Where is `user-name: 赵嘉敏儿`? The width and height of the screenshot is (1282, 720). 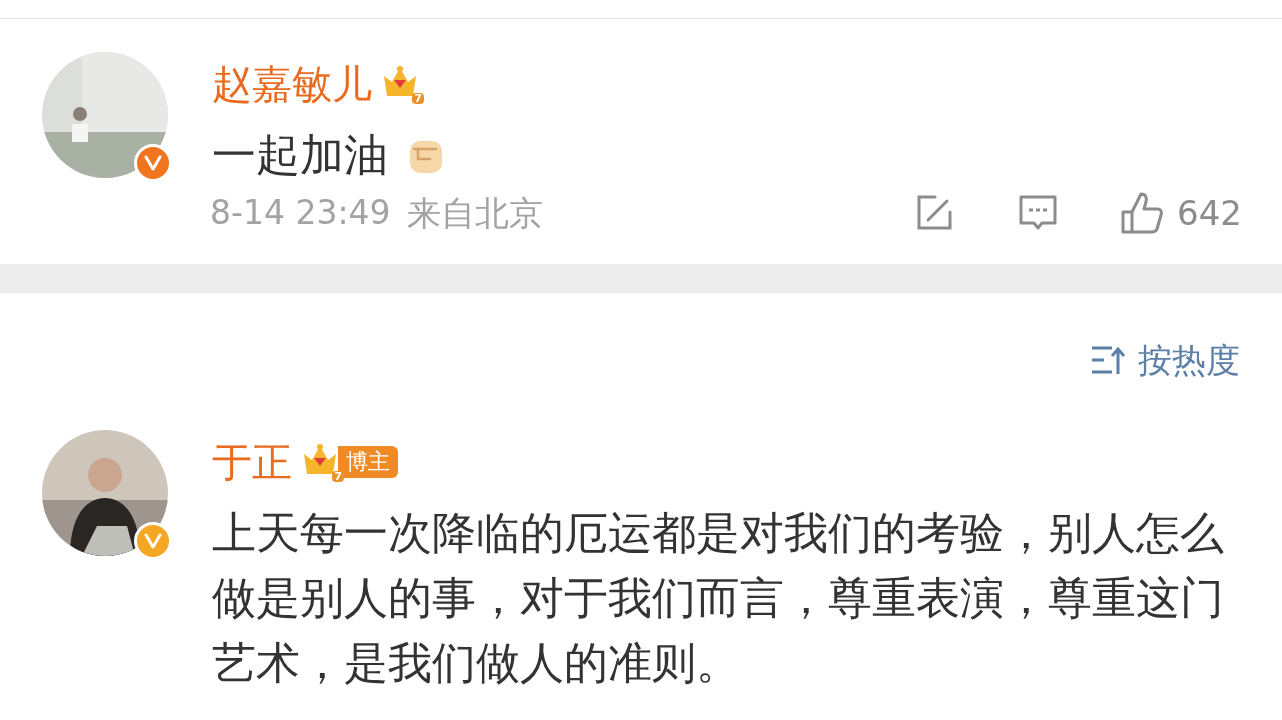 user-name: 赵嘉敏儿 is located at coordinates (292, 84).